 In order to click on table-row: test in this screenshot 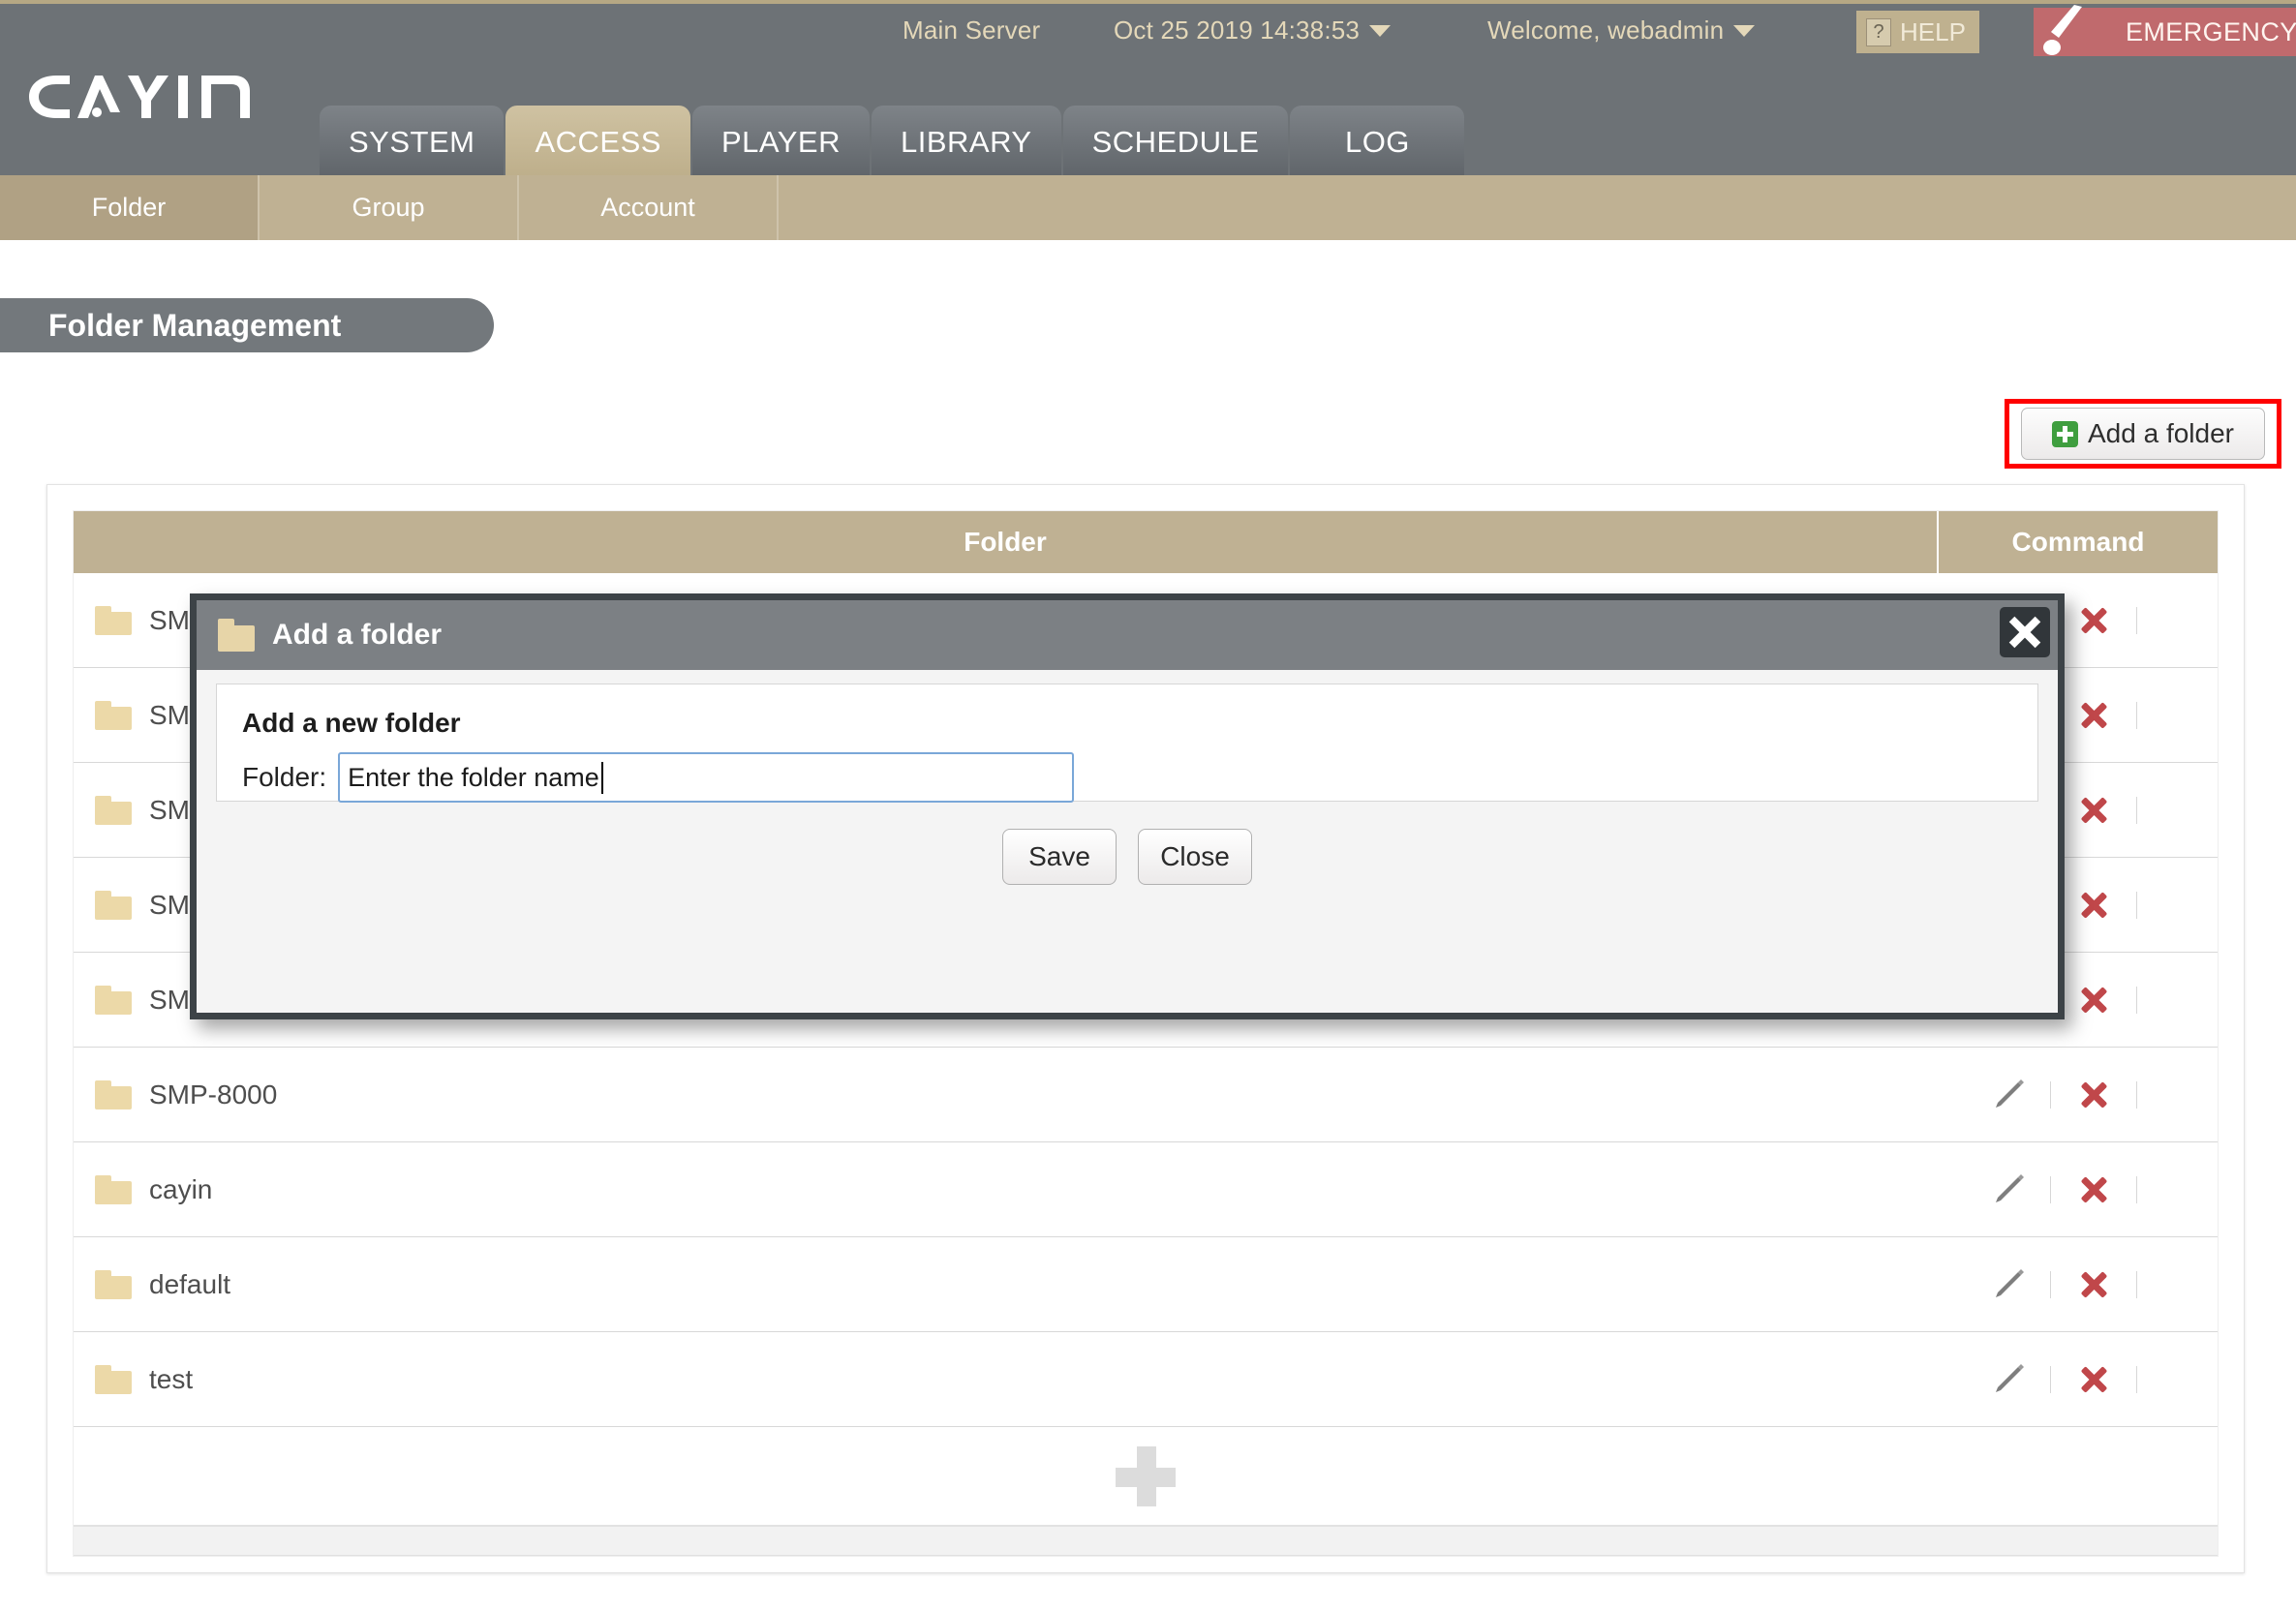, I will do `click(1146, 1379)`.